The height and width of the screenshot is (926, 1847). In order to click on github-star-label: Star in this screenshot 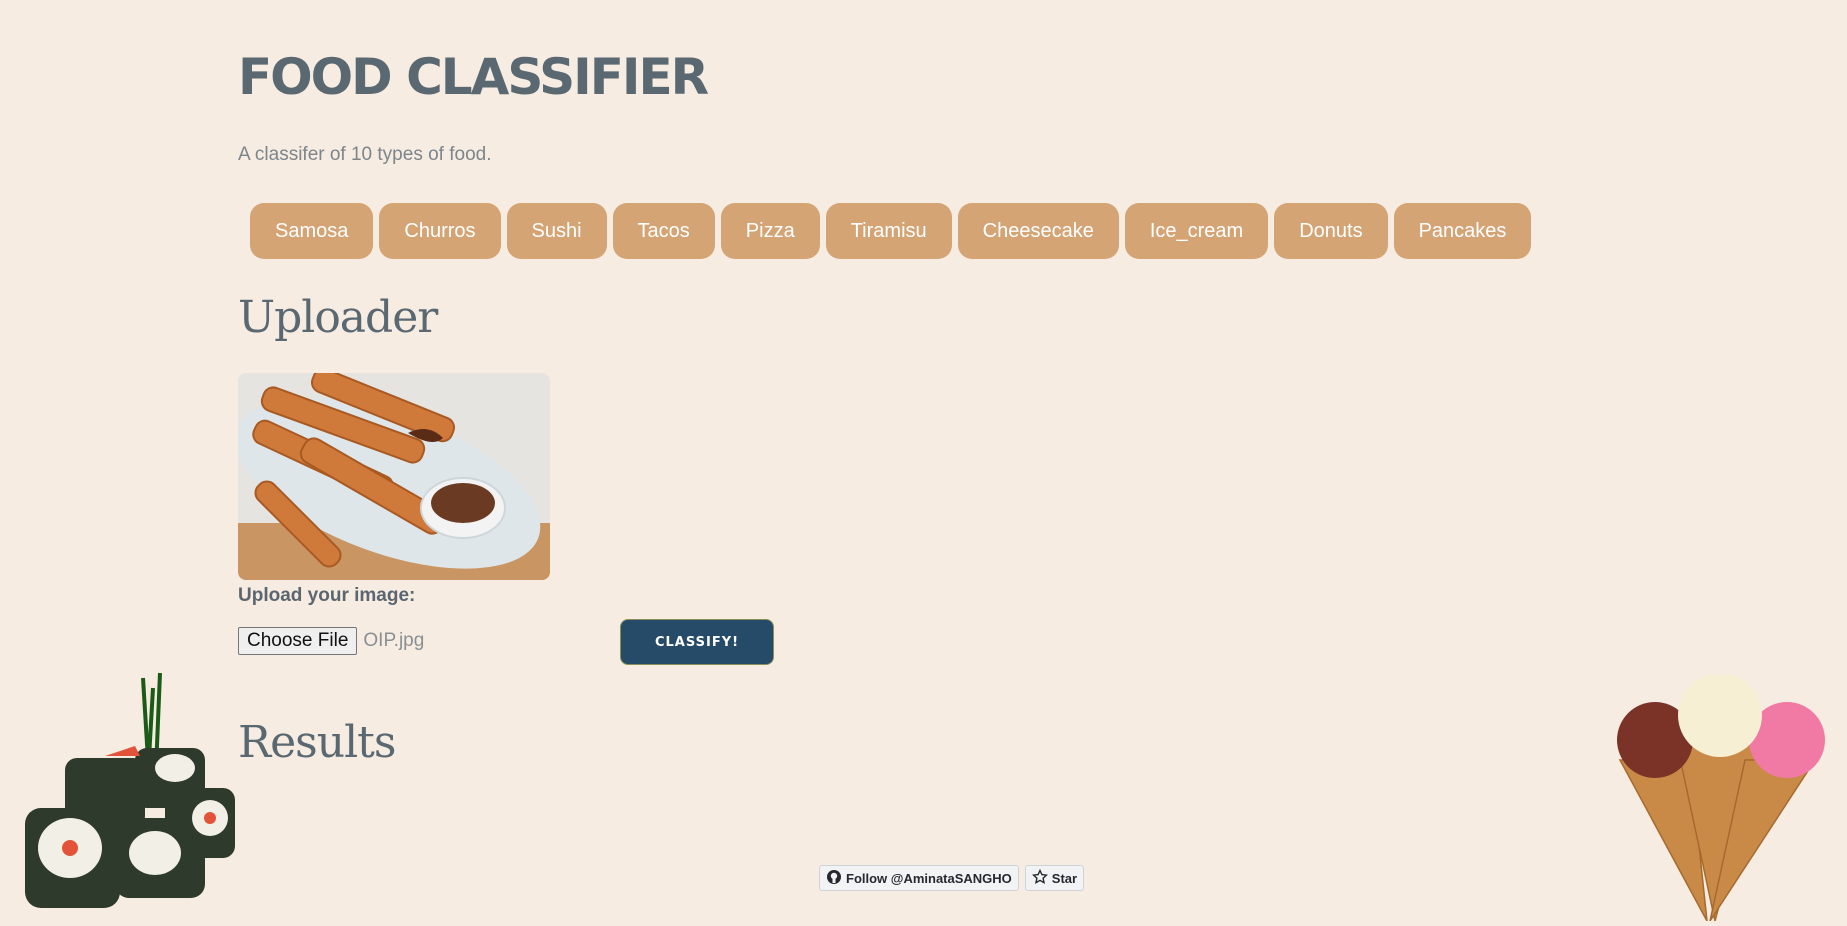, I will do `click(1064, 878)`.